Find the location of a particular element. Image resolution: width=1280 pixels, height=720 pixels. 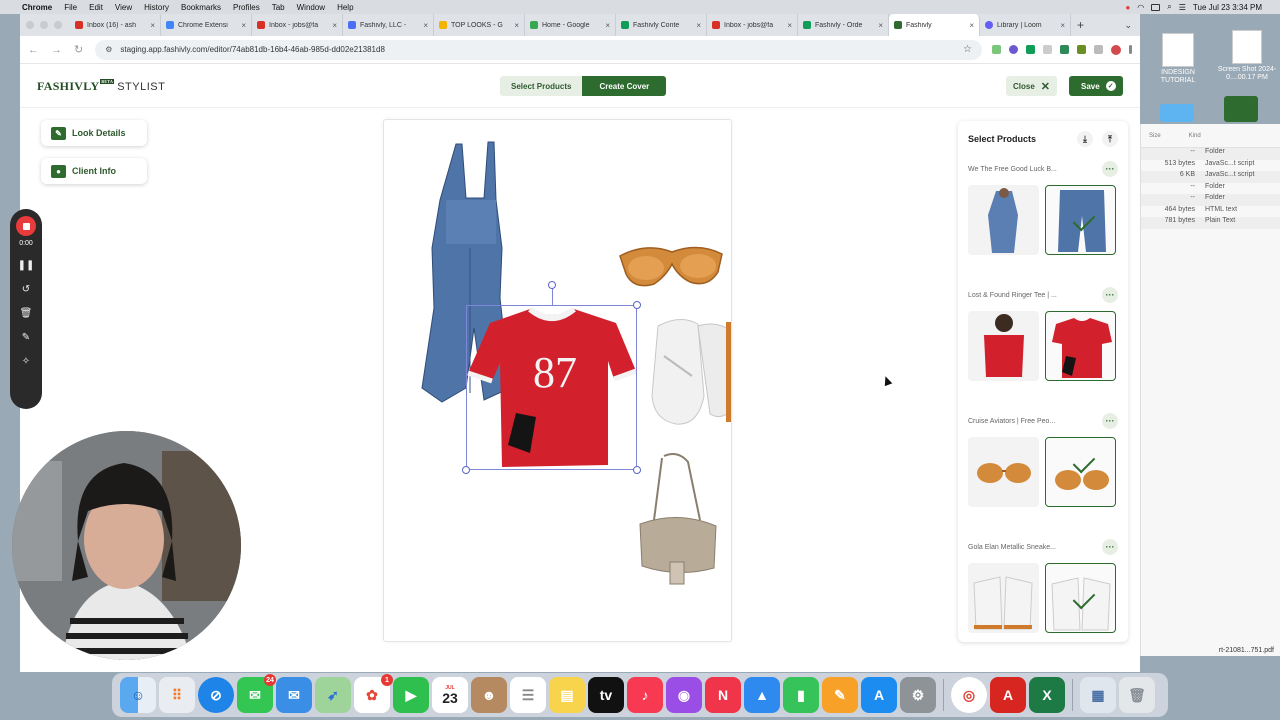

acrobat-app-icon: A is located at coordinates (1008, 695).